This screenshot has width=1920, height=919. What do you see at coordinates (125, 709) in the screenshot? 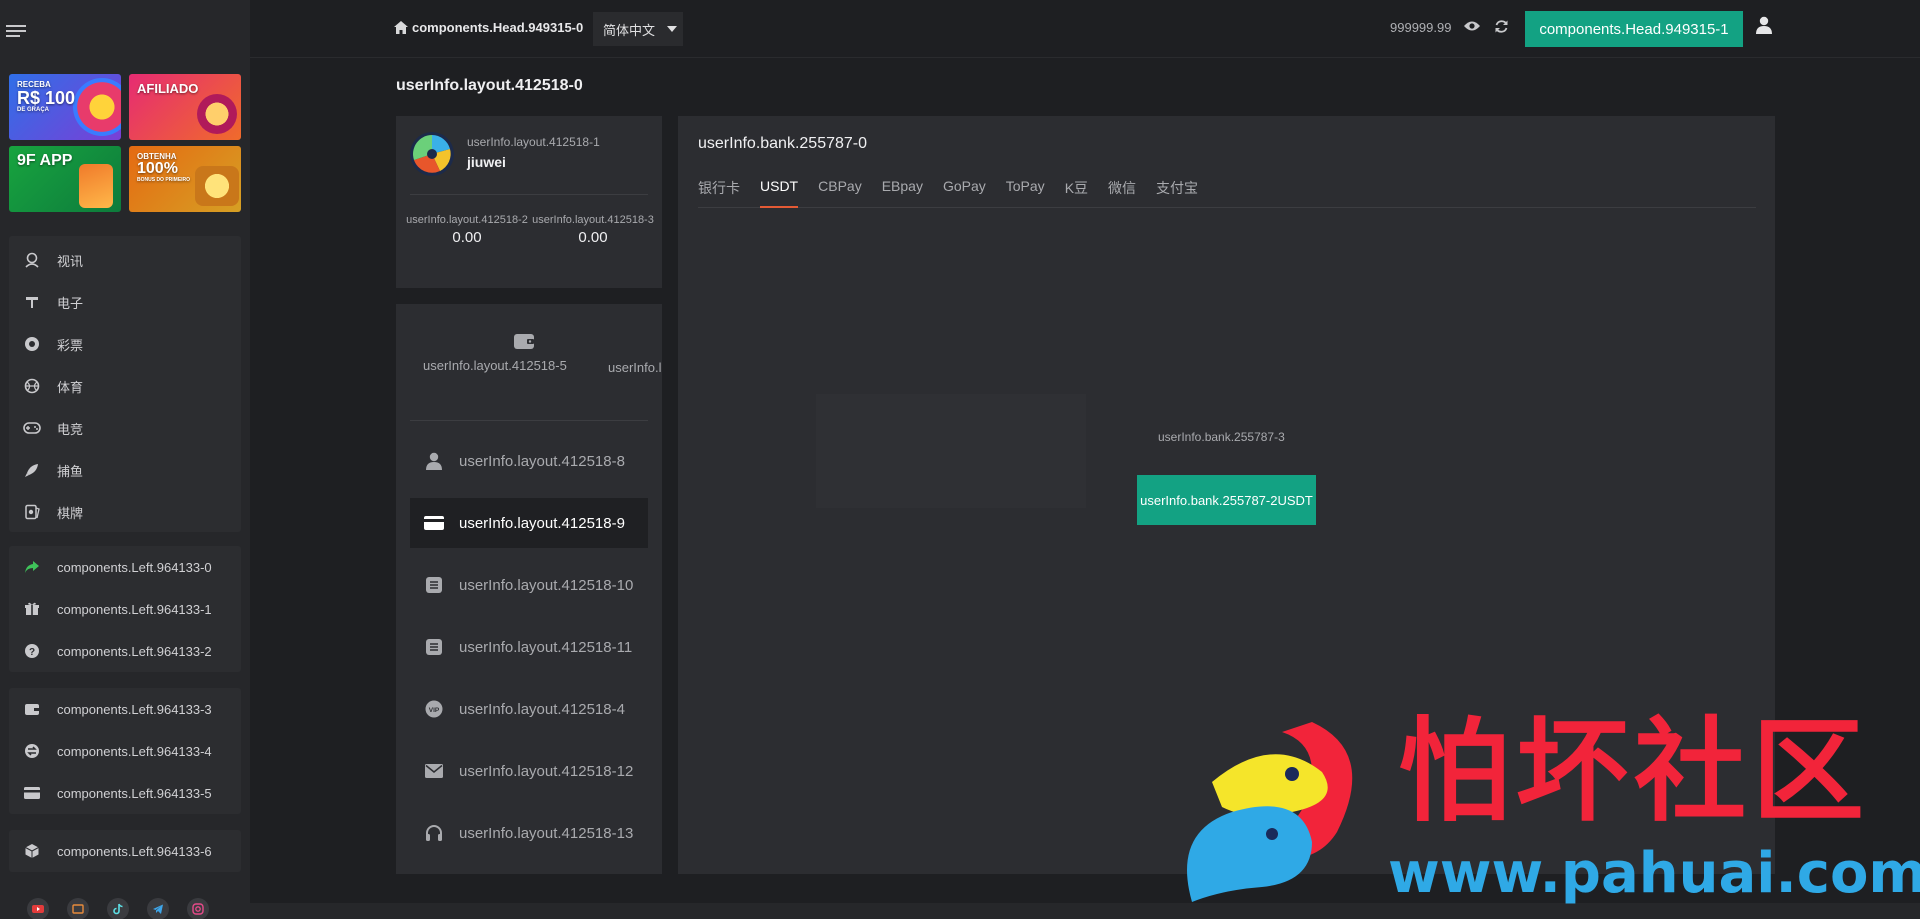
I see `sidebar-item-wallet: components.Left.964133-3` at bounding box center [125, 709].